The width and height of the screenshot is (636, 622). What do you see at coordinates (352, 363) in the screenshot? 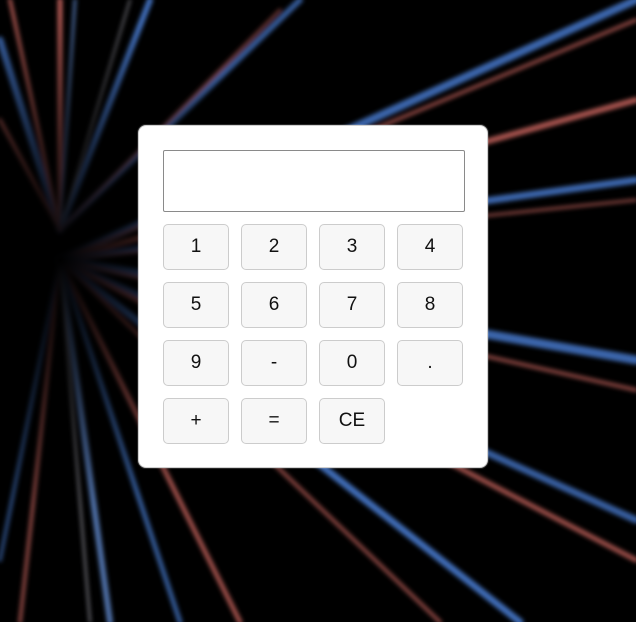
I see `key-0: 0` at bounding box center [352, 363].